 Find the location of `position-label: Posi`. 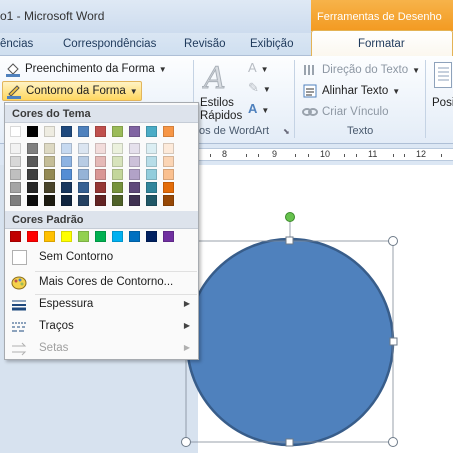

position-label: Posi is located at coordinates (442, 103).